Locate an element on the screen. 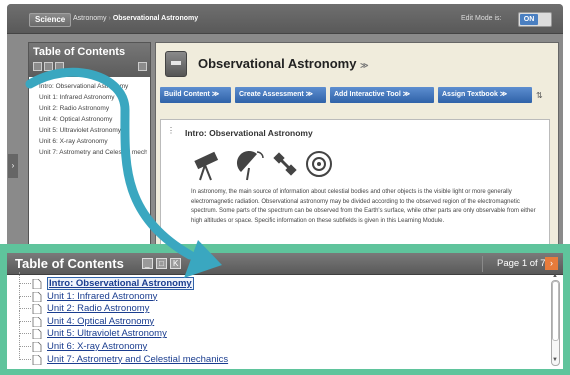 The image size is (570, 375). list-item: Unit 4: Optical Astronomy is located at coordinates (277, 319).